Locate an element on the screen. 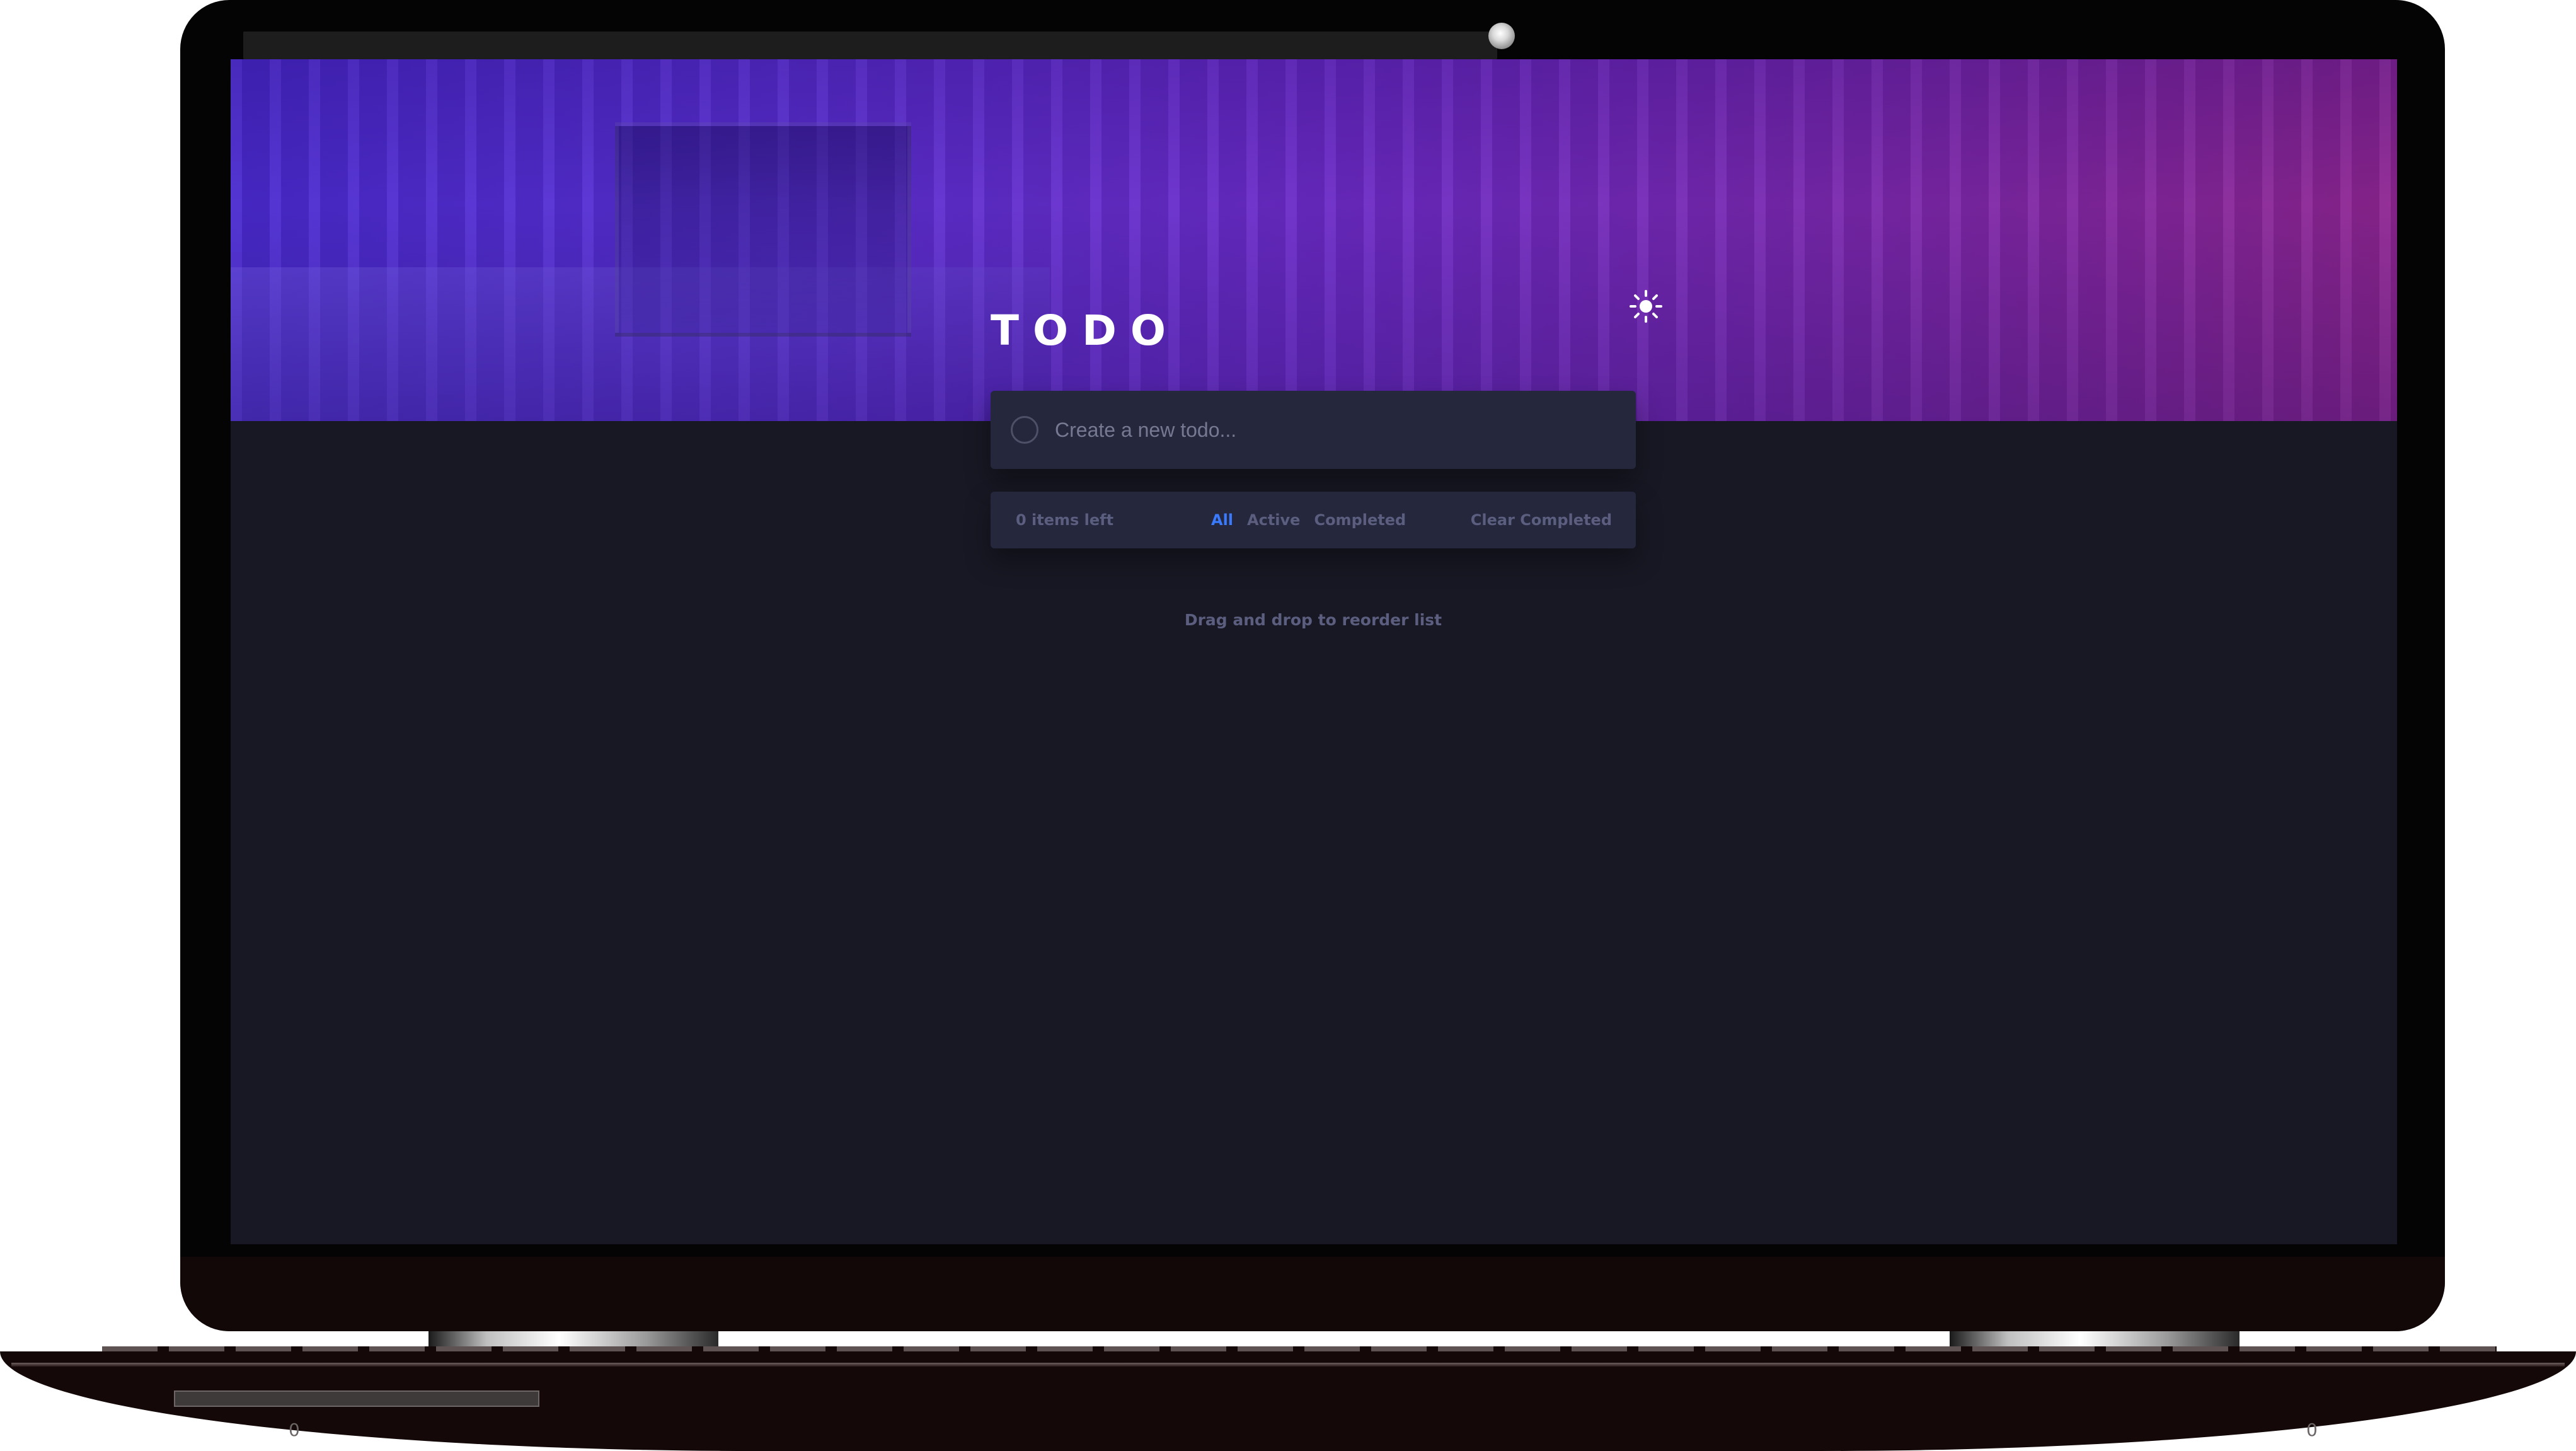  theme-toggle-button is located at coordinates (1646, 306).